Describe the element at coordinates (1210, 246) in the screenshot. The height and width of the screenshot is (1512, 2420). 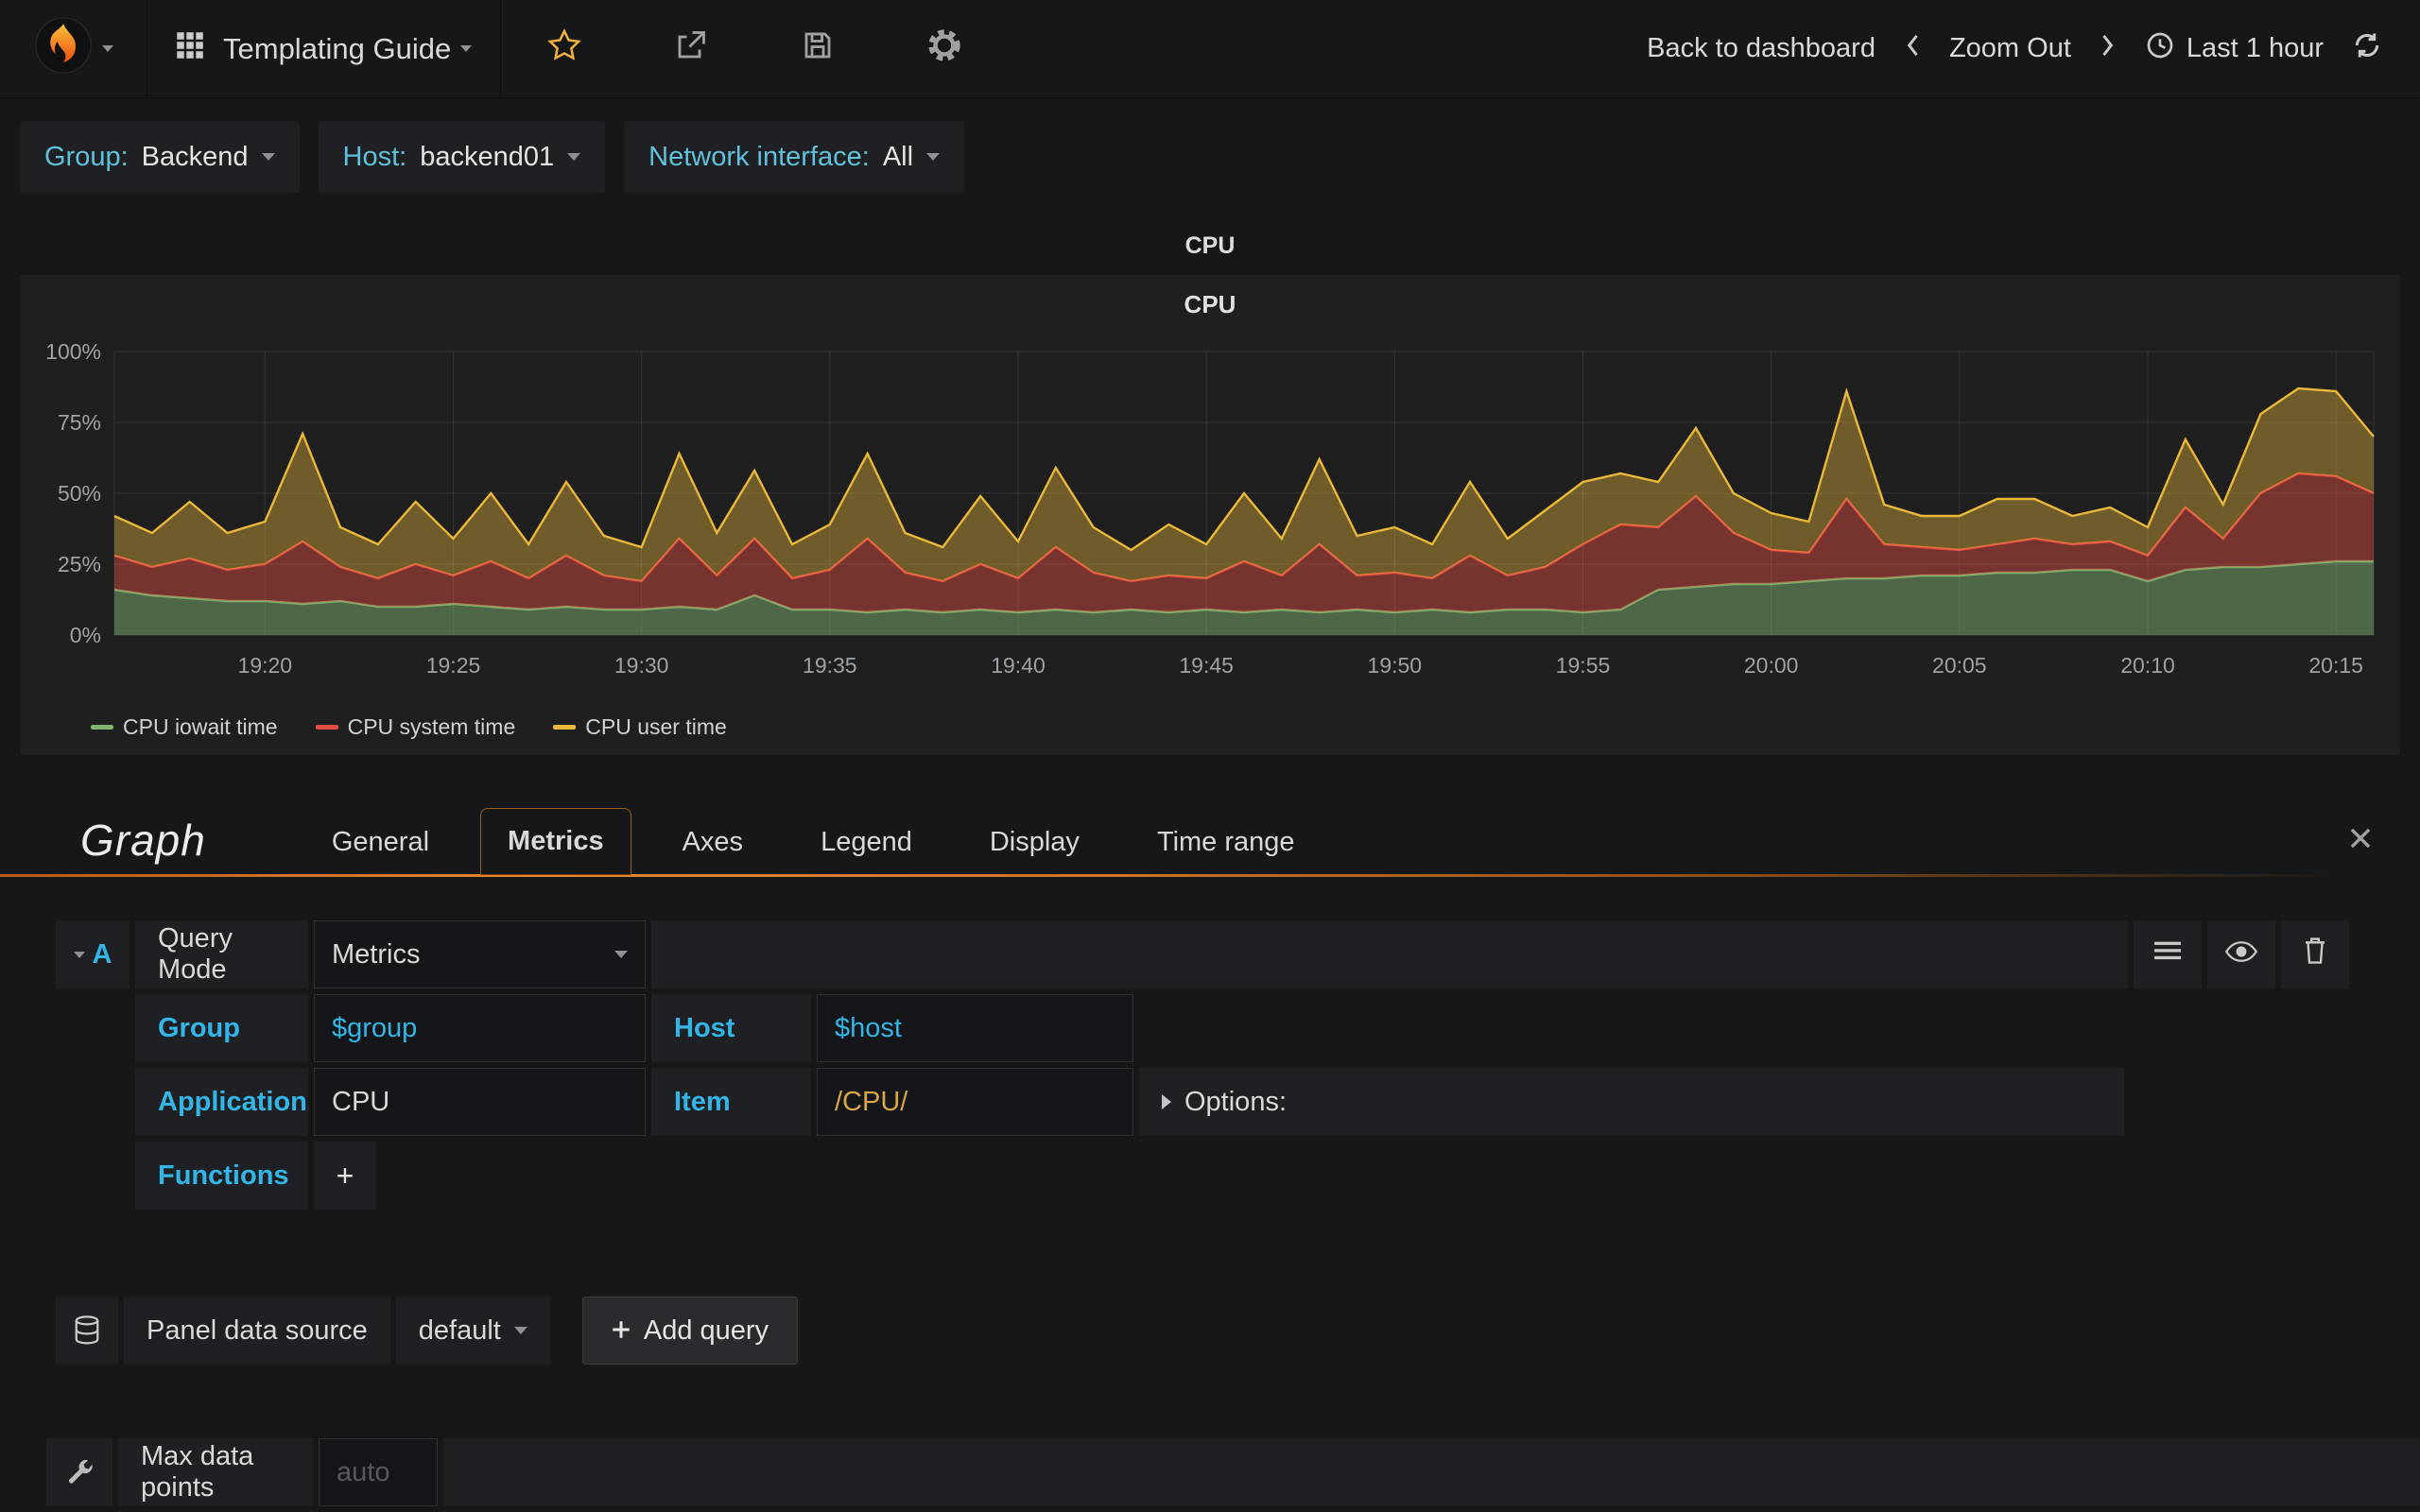
I see `panel-title: CPU` at that location.